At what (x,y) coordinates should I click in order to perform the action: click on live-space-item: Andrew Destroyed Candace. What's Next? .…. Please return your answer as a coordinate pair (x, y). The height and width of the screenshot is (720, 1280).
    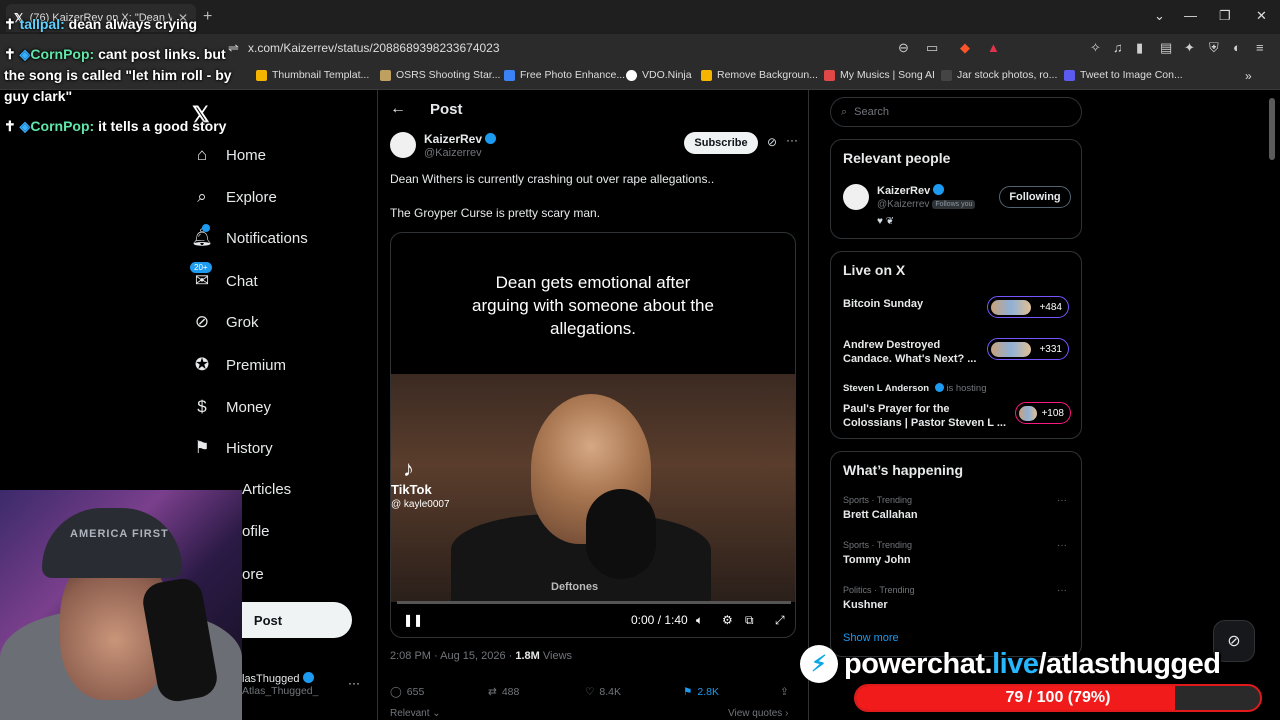
    Looking at the image, I should click on (913, 352).